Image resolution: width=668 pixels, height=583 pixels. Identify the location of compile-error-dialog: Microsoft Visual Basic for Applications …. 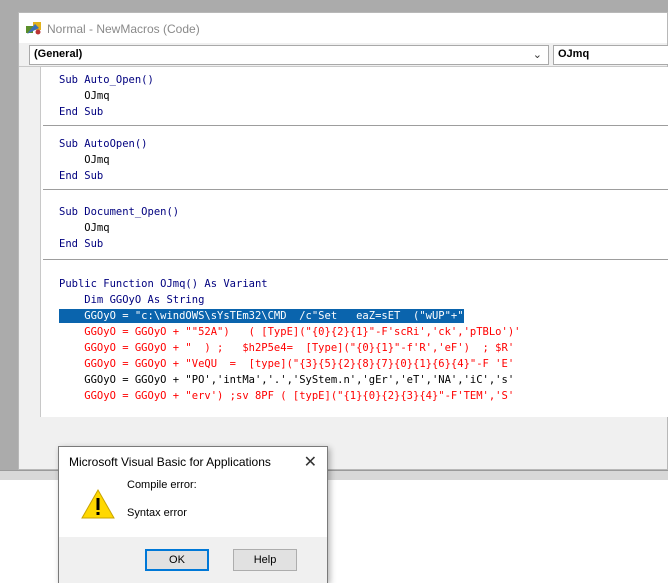
(193, 514).